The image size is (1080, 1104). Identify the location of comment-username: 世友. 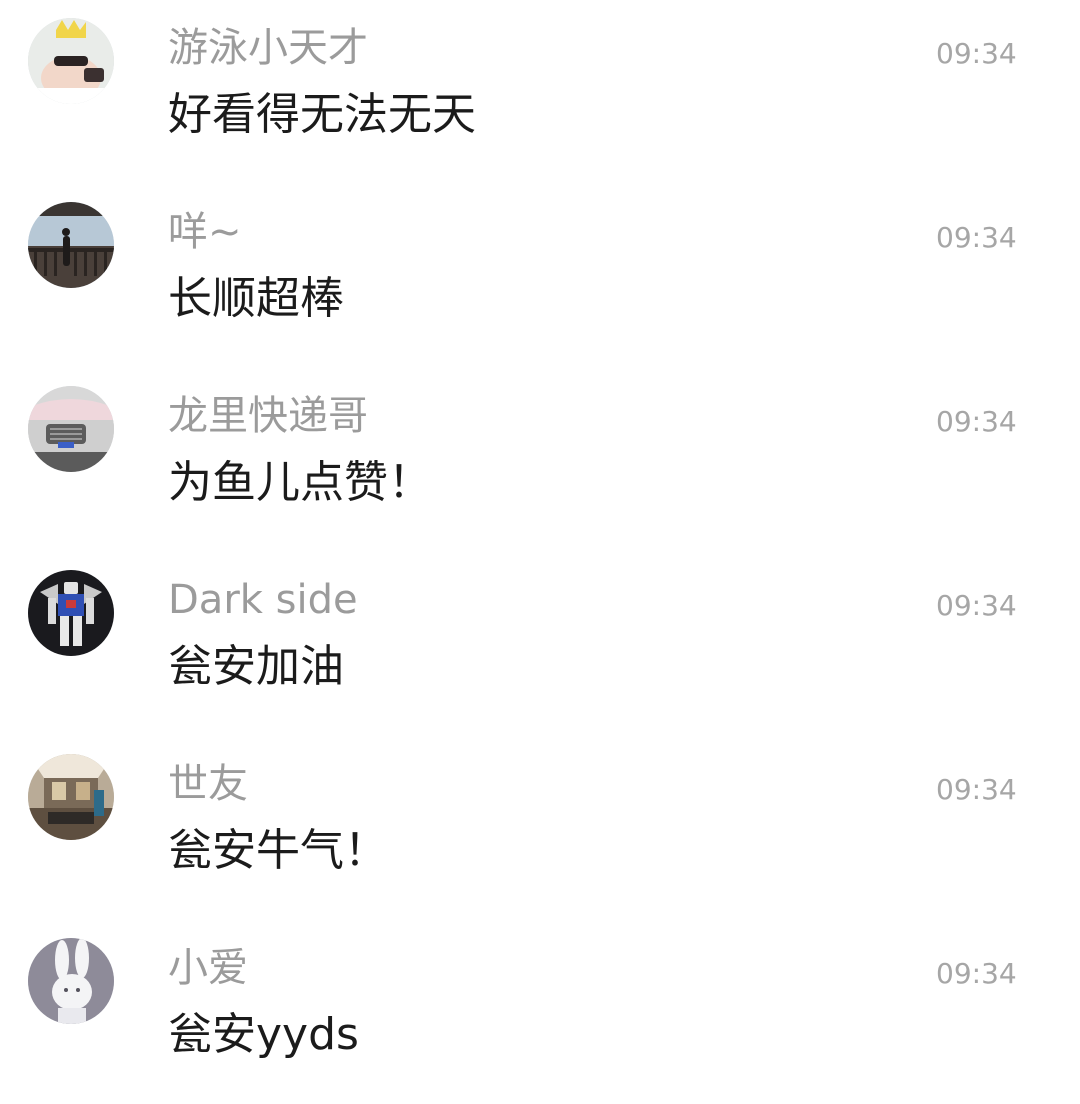
(208, 784).